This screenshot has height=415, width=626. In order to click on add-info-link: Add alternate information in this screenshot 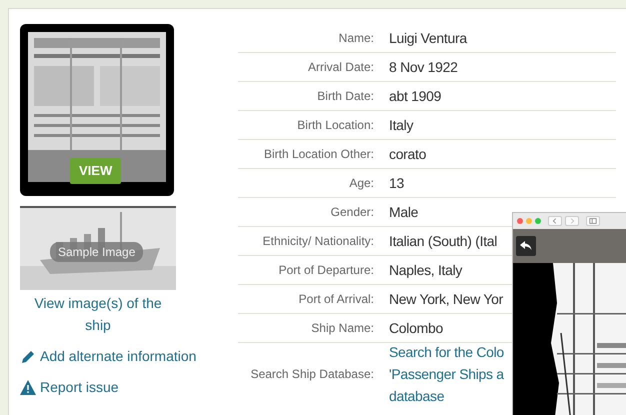, I will do `click(118, 356)`.